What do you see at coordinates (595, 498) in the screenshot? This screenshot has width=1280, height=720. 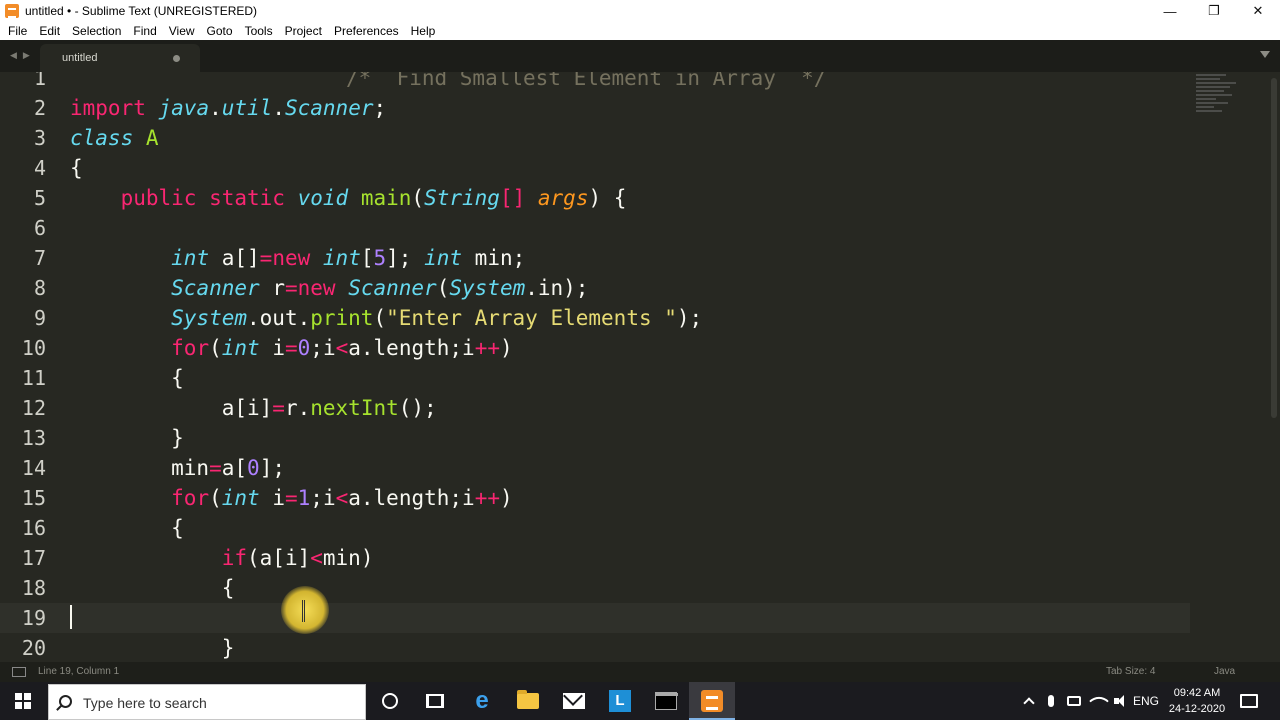 I see `code-line: 15 for(int i=1;i<a.length;i++)` at bounding box center [595, 498].